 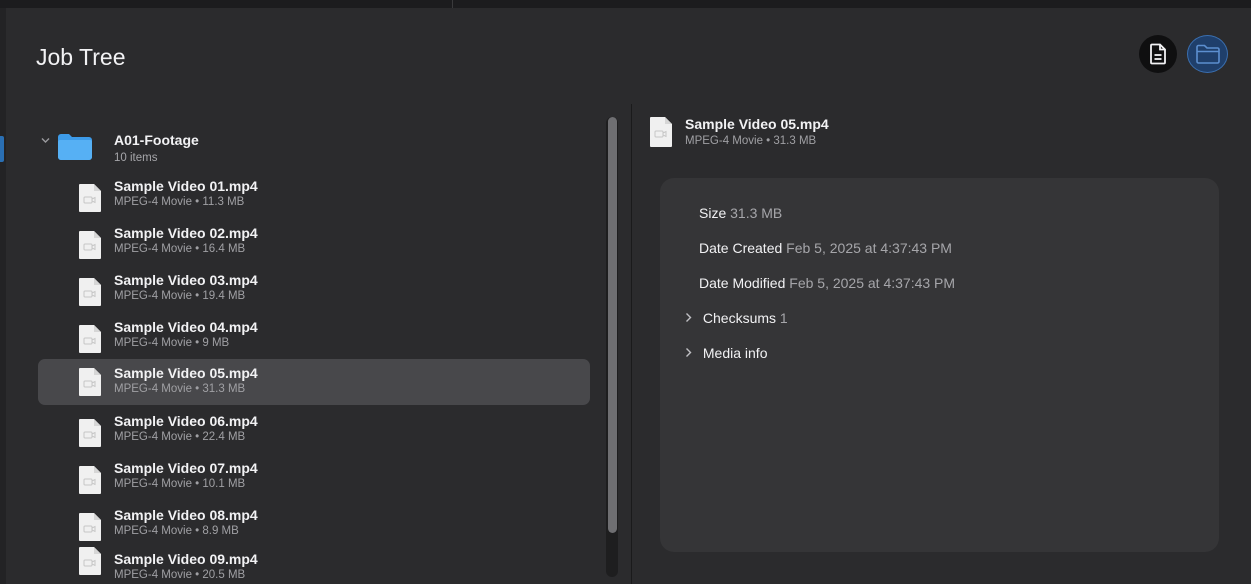 What do you see at coordinates (631, 344) in the screenshot?
I see `pane-divider` at bounding box center [631, 344].